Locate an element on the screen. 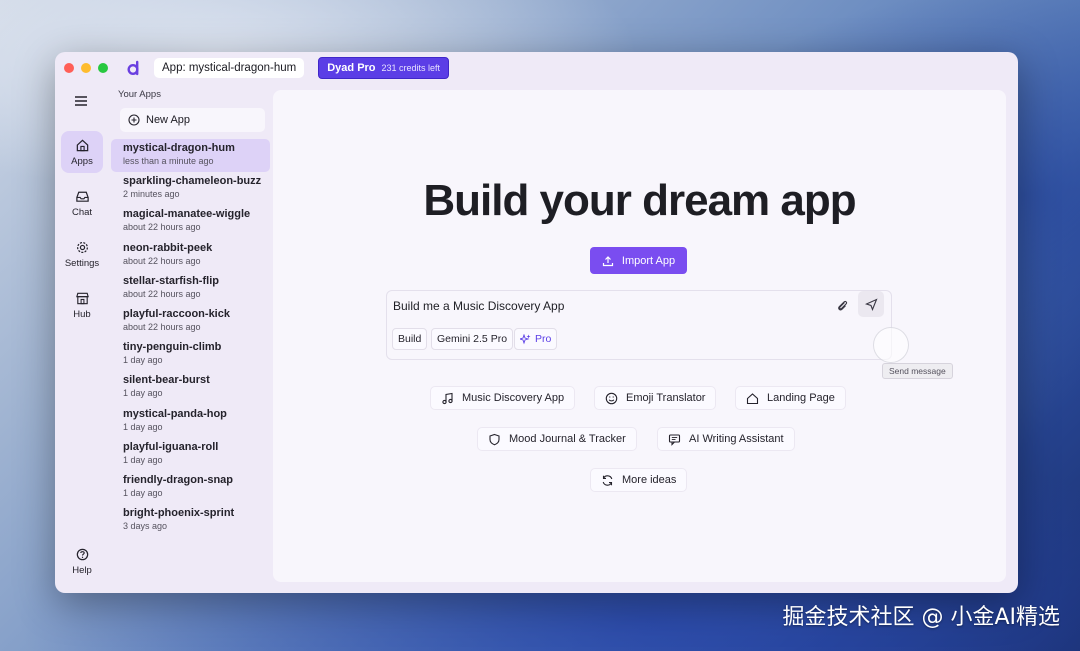 This screenshot has height=651, width=1080. app-name: playful-raccoon-kick is located at coordinates (176, 313).